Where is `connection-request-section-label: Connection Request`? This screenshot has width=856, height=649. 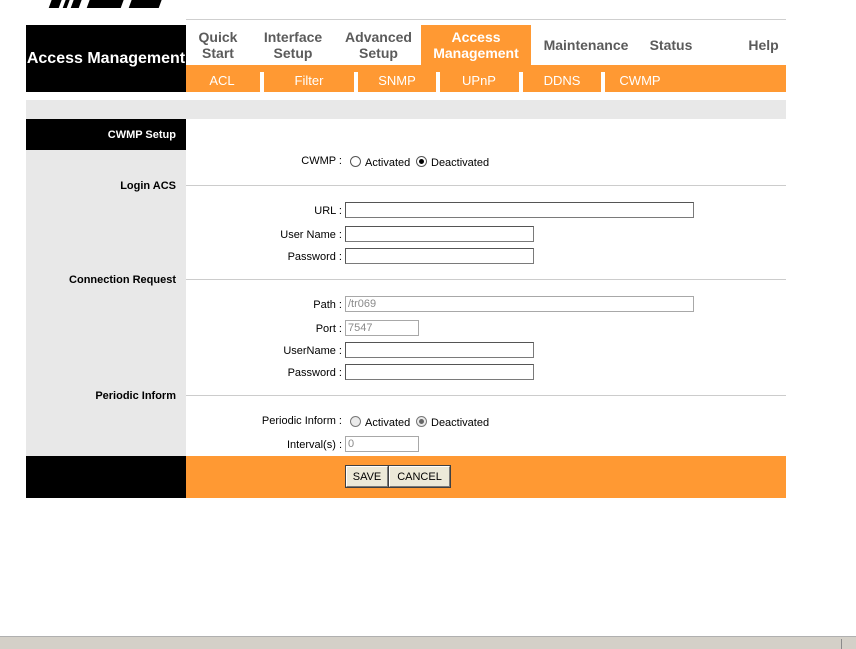
connection-request-section-label: Connection Request is located at coordinates (122, 280).